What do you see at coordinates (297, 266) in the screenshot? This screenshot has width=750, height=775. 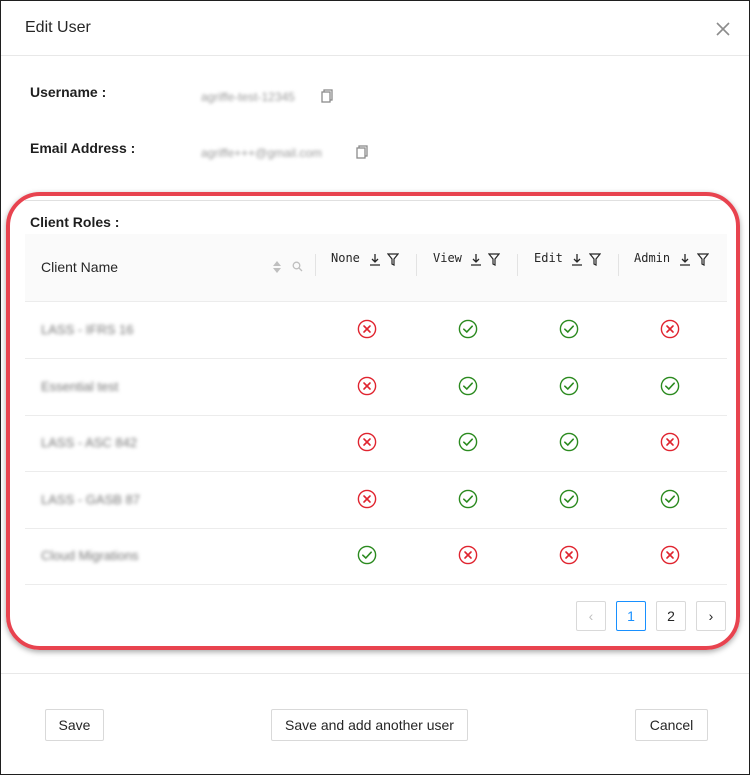 I see `search-icon` at bounding box center [297, 266].